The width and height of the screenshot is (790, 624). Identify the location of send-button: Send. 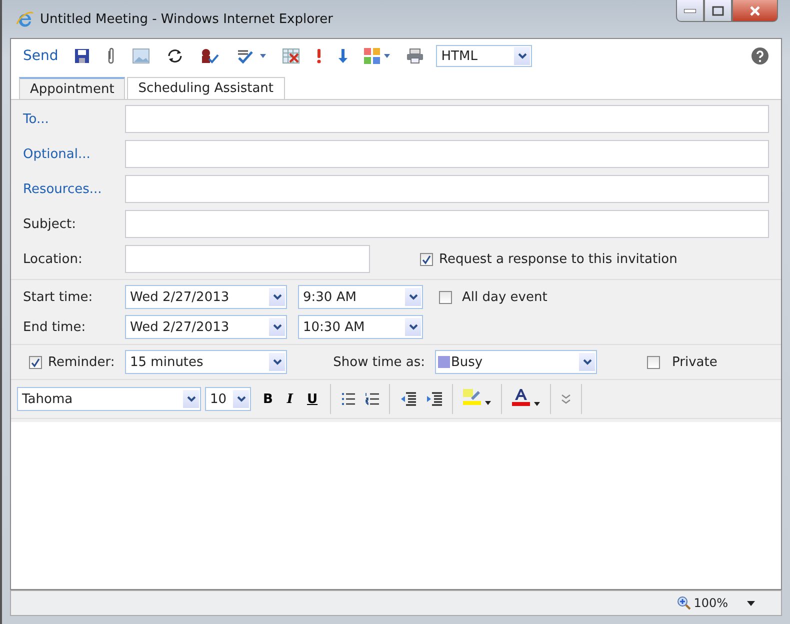
(40, 56).